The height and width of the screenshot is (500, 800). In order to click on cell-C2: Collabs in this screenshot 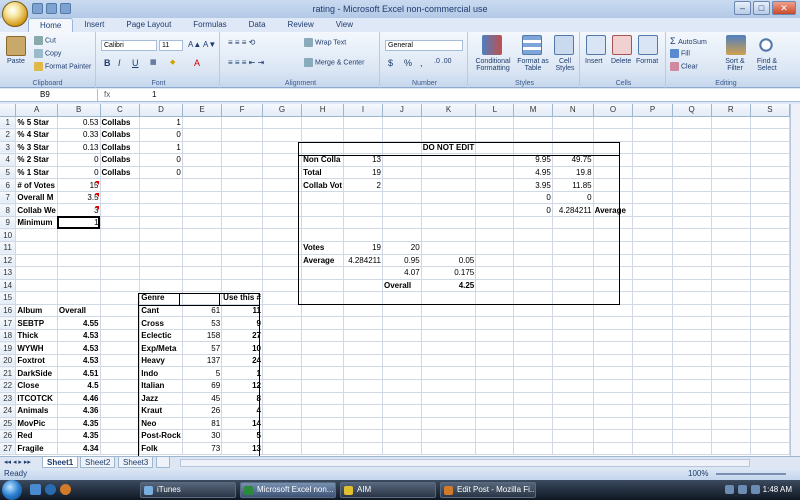, I will do `click(120, 135)`.